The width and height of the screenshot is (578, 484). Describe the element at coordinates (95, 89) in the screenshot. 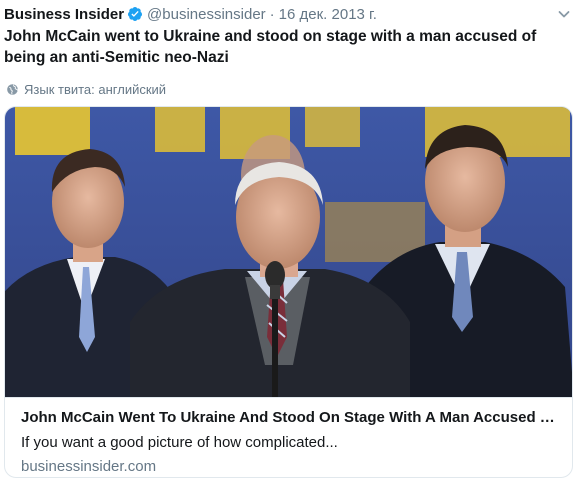

I see `language-label: Язык твита: английский` at that location.